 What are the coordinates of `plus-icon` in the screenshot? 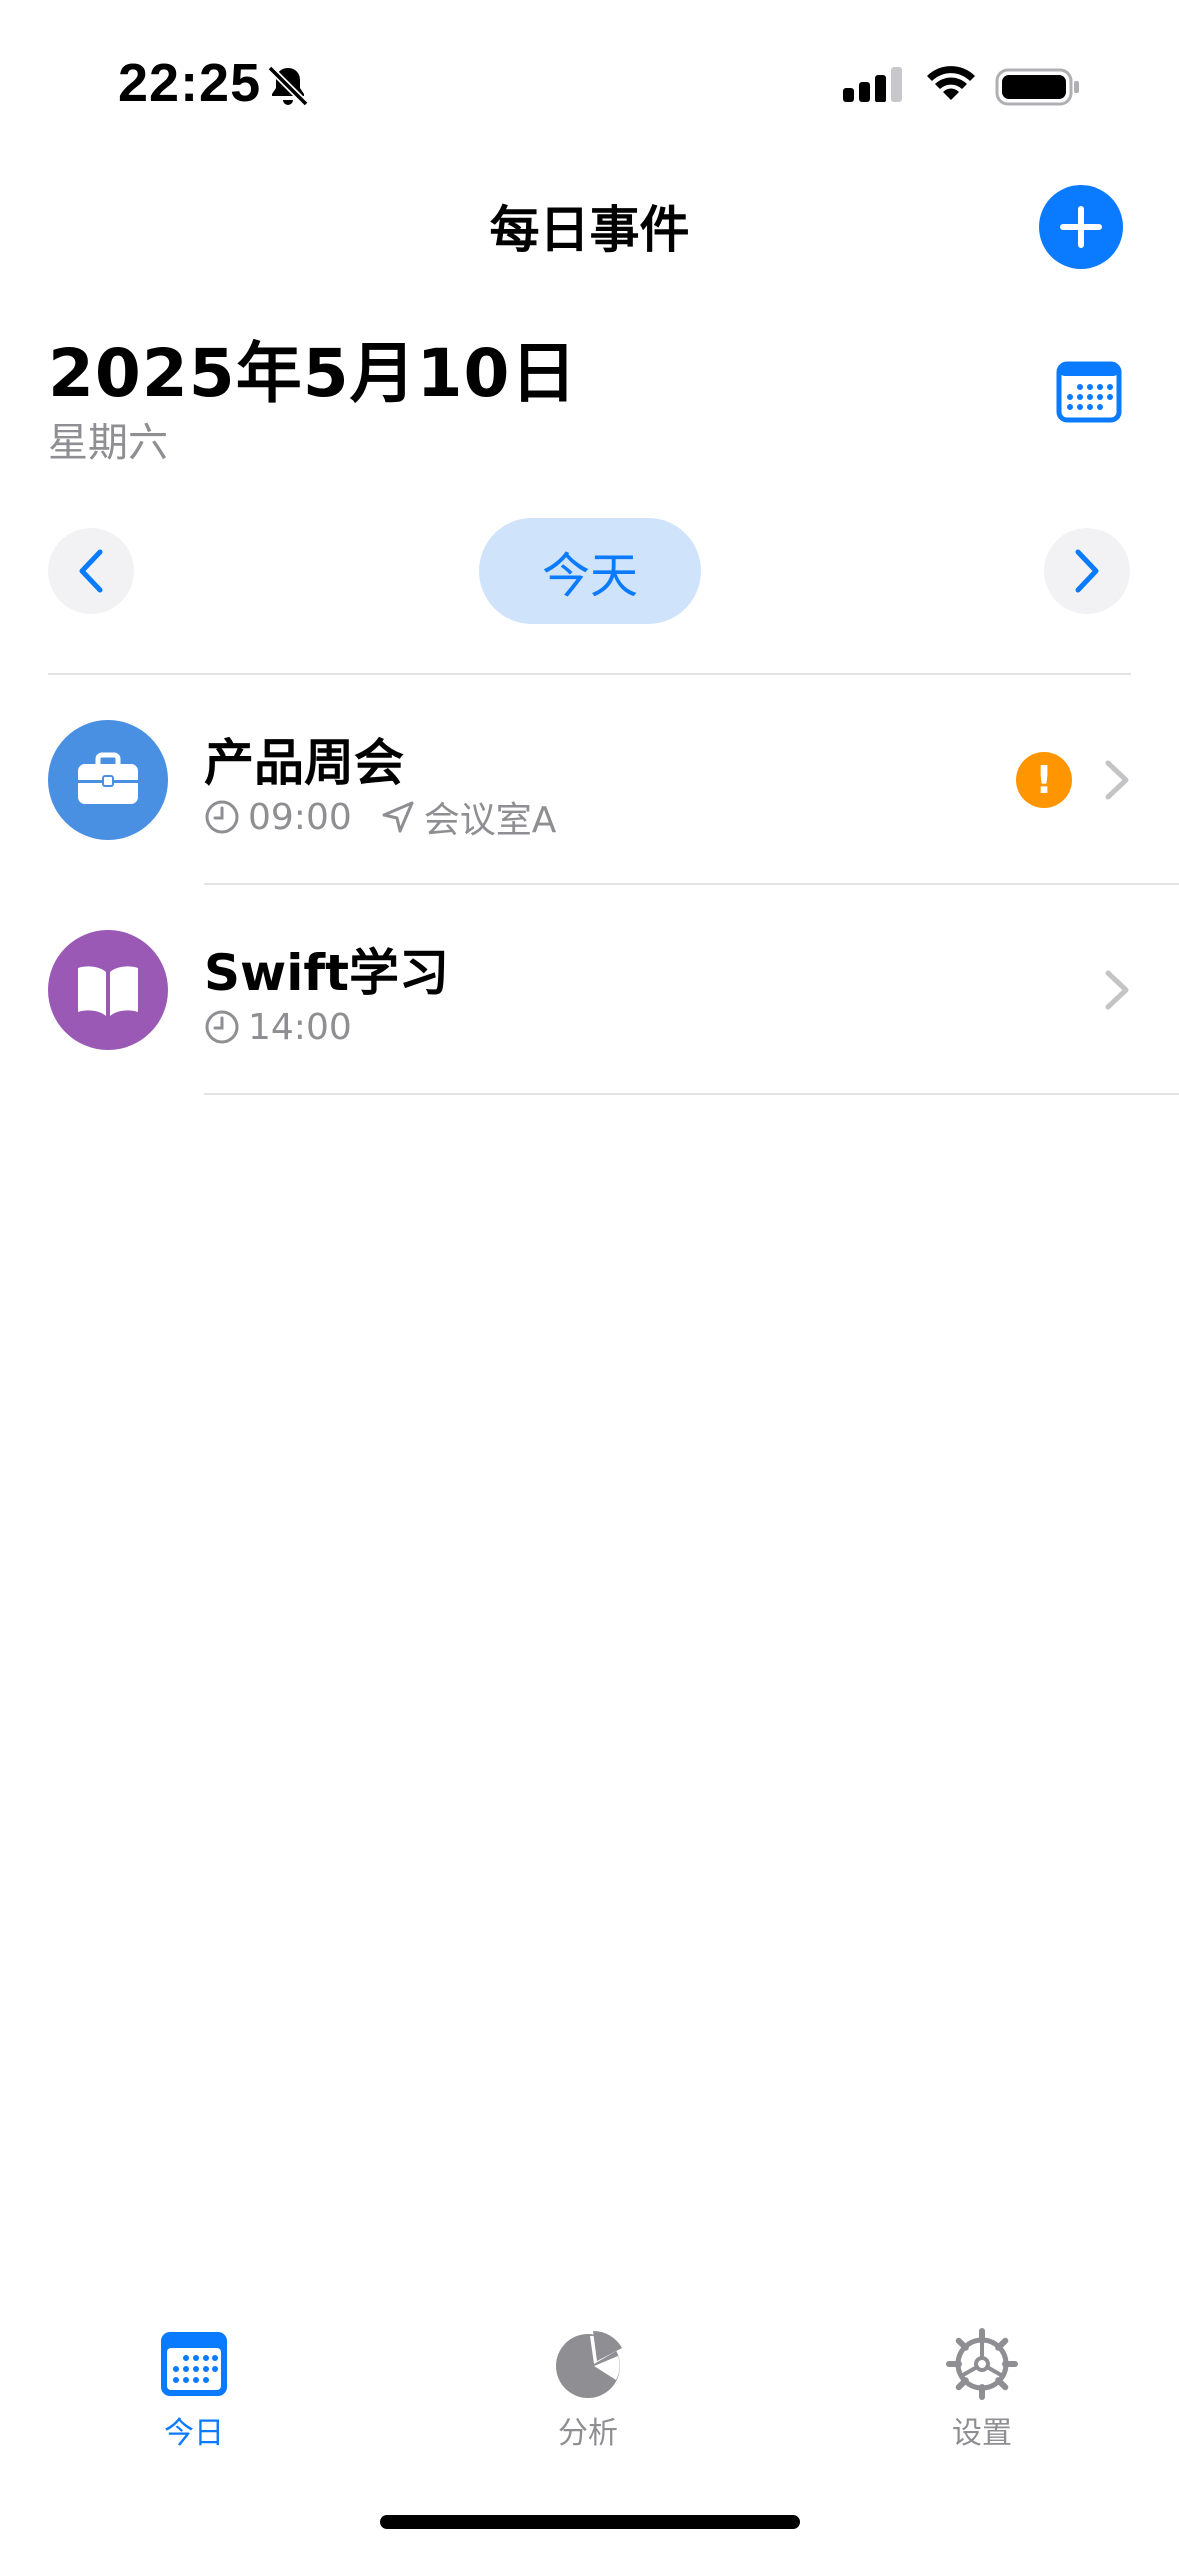 It's located at (1081, 227).